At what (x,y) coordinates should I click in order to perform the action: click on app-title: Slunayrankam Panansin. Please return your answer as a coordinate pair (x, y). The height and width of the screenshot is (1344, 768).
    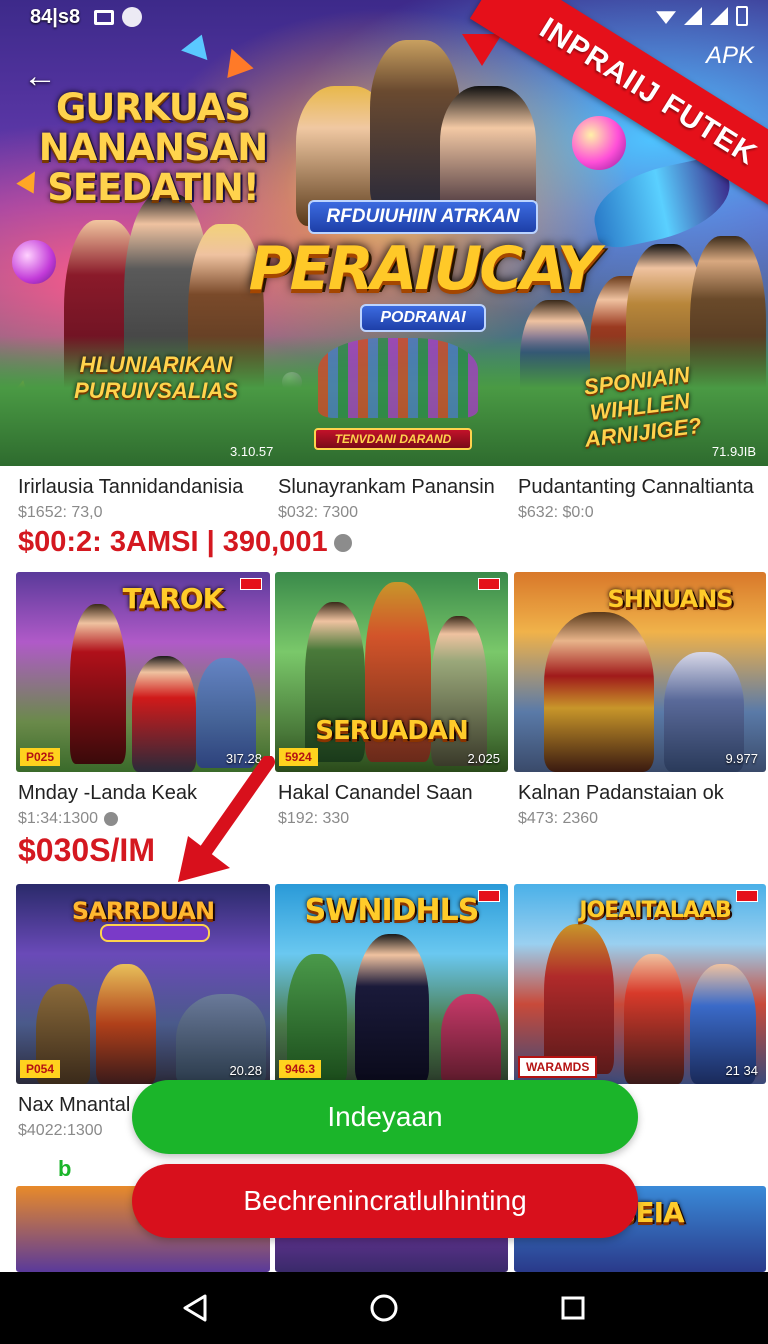
    Looking at the image, I should click on (386, 487).